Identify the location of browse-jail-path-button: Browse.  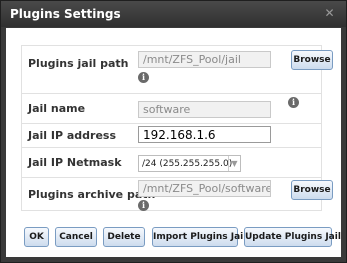
(312, 60).